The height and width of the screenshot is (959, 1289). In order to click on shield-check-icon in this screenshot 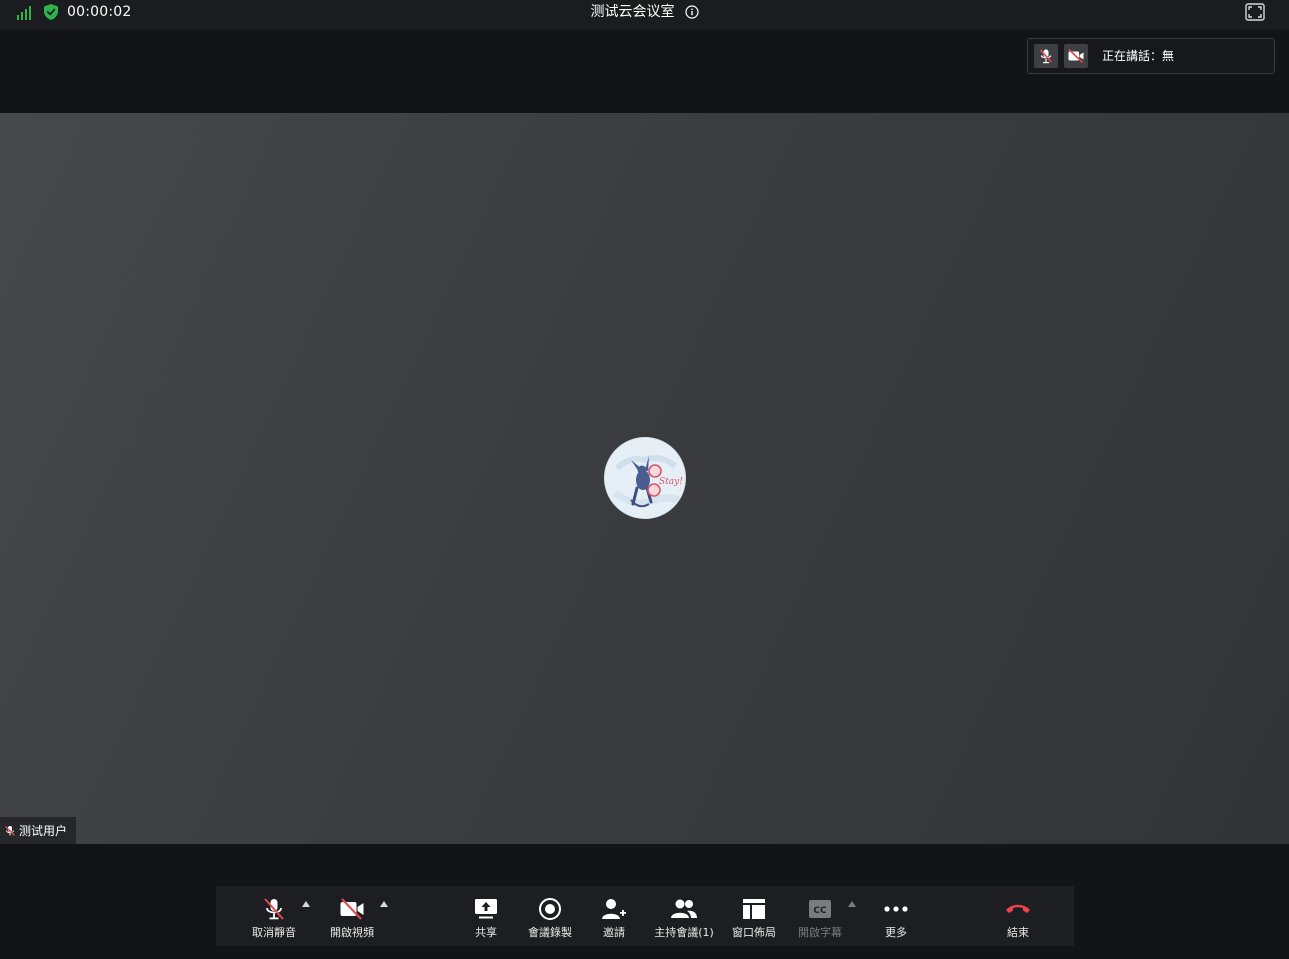, I will do `click(51, 12)`.